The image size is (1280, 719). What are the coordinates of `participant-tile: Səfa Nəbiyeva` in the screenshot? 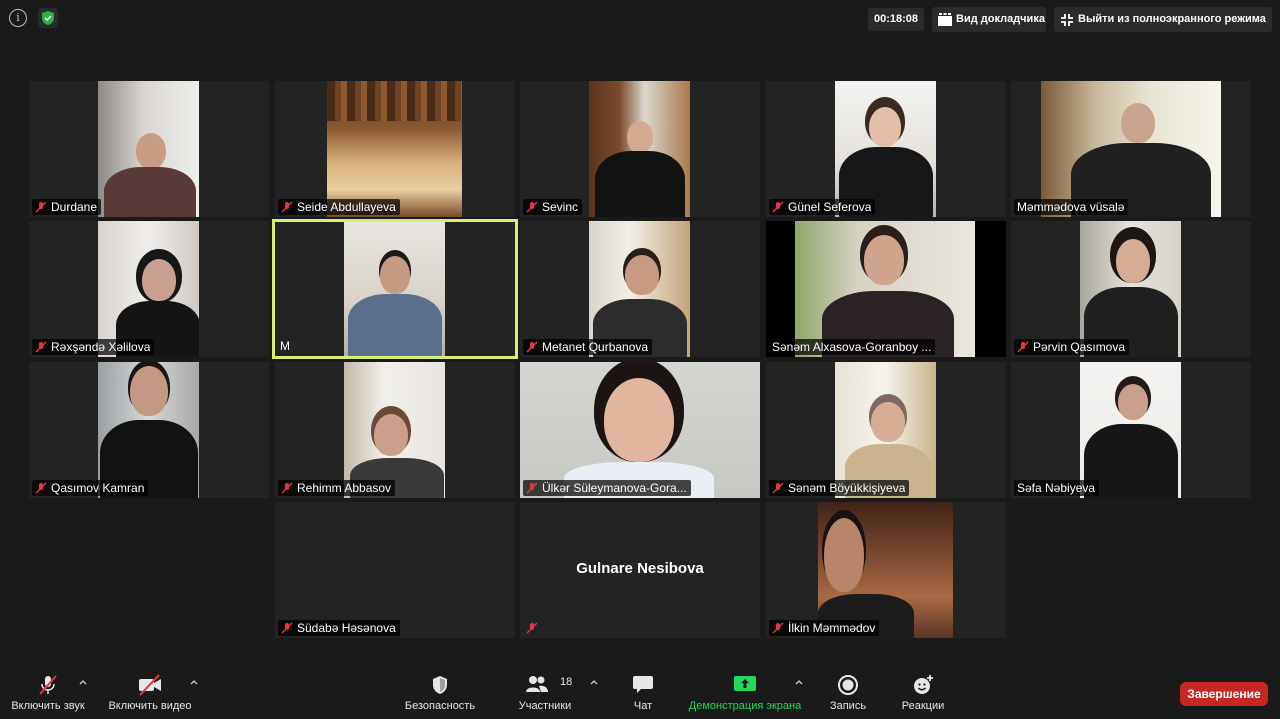 It's located at (1131, 430).